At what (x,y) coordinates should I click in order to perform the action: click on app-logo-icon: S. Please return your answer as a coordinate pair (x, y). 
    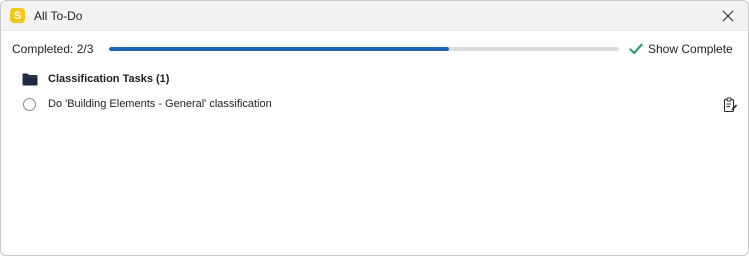
    Looking at the image, I should click on (17, 15).